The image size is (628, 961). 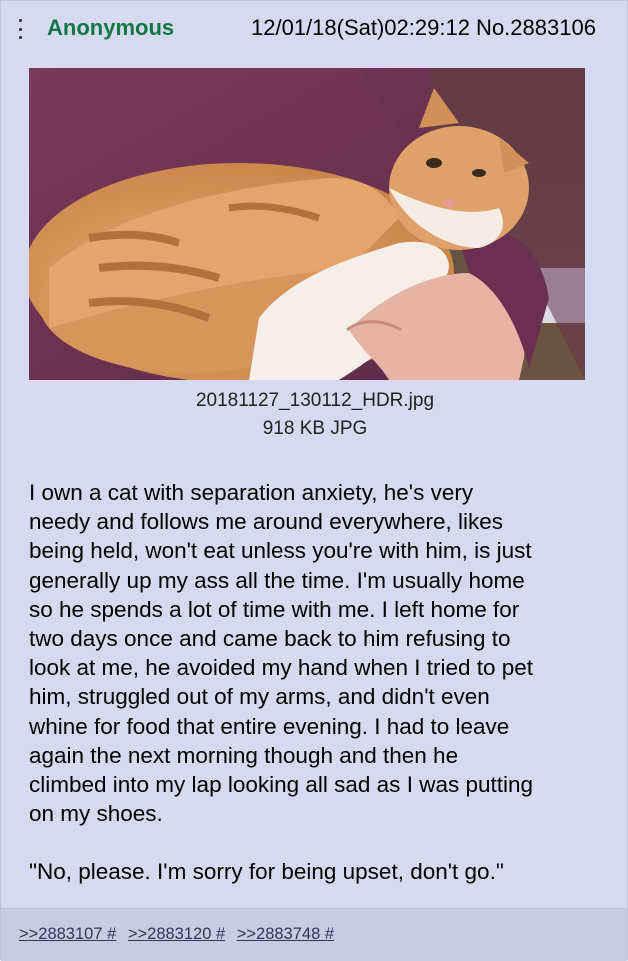 What do you see at coordinates (20, 29) in the screenshot?
I see `post-menu-icon` at bounding box center [20, 29].